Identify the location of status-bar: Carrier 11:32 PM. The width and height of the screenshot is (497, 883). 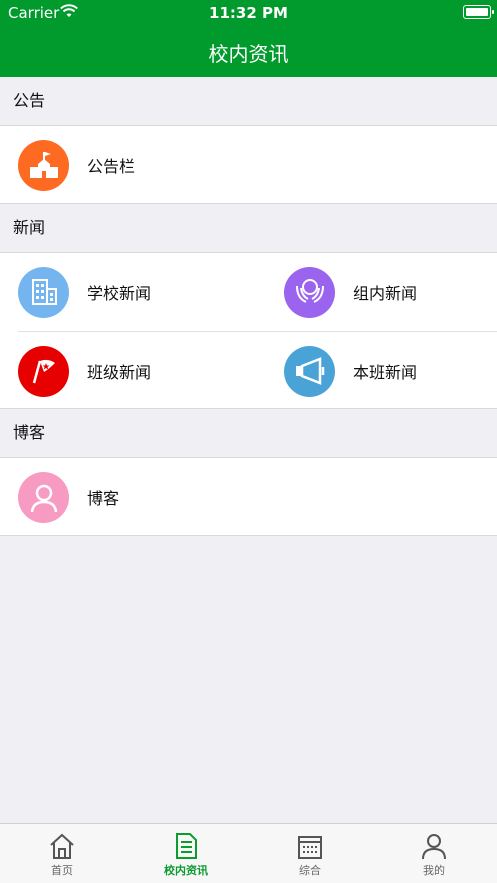
(248, 13).